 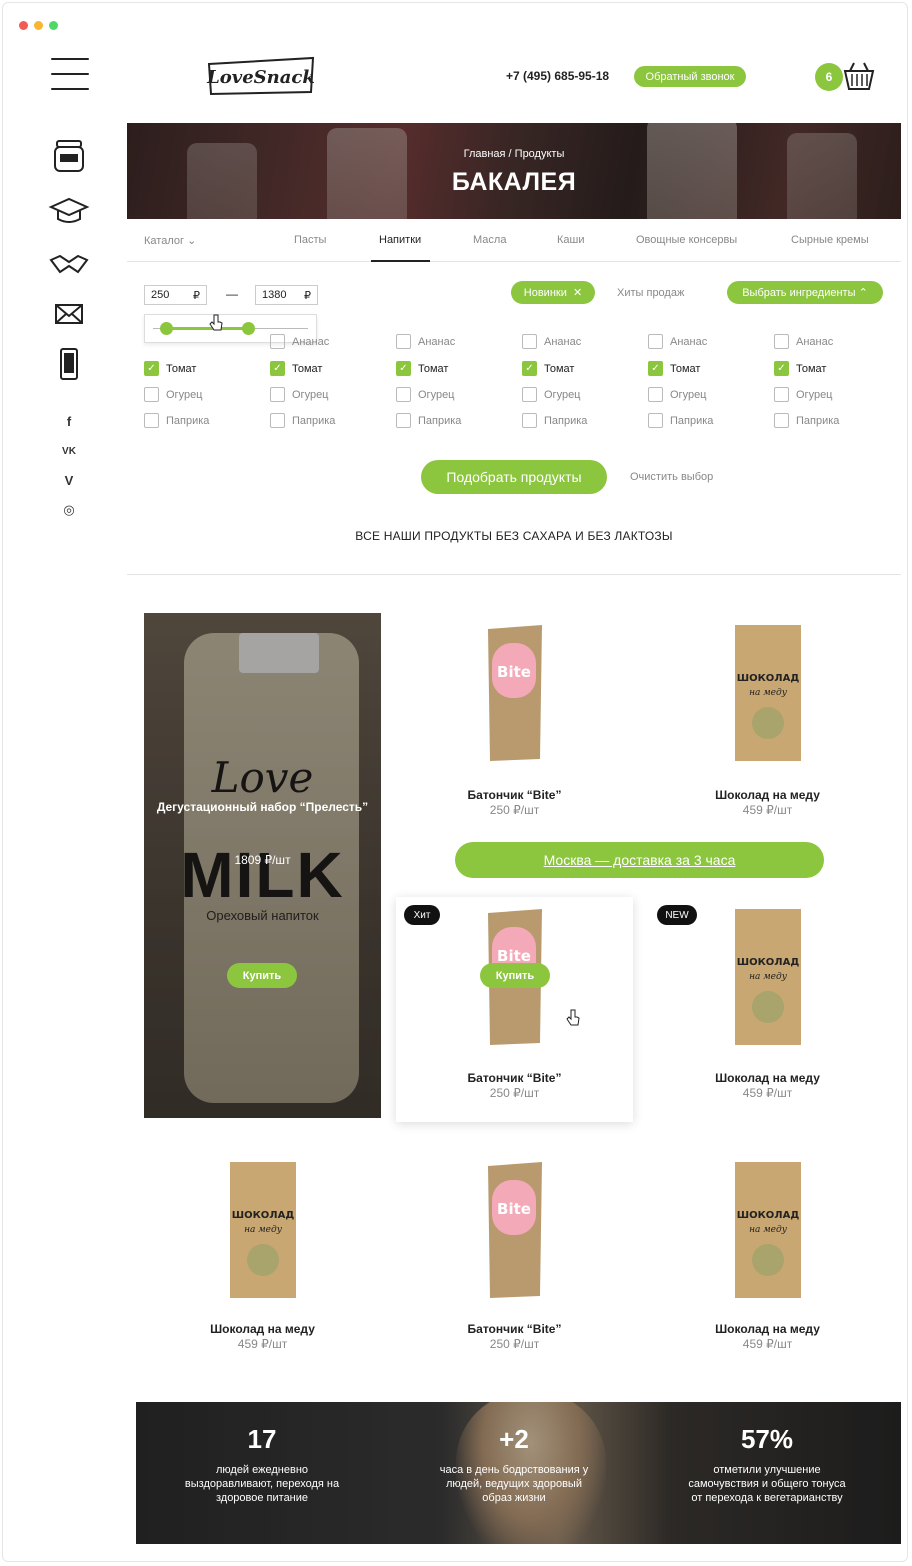 I want to click on tab-canned-vegetables: Овощные консервы, so click(x=686, y=240).